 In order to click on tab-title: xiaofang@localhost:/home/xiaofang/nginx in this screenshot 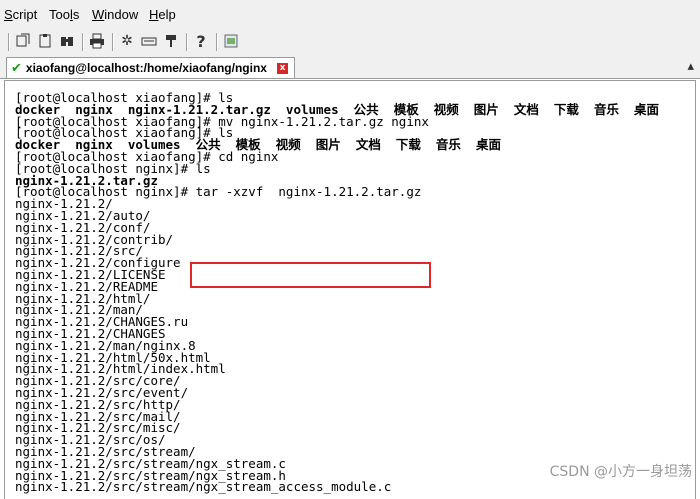, I will do `click(146, 68)`.